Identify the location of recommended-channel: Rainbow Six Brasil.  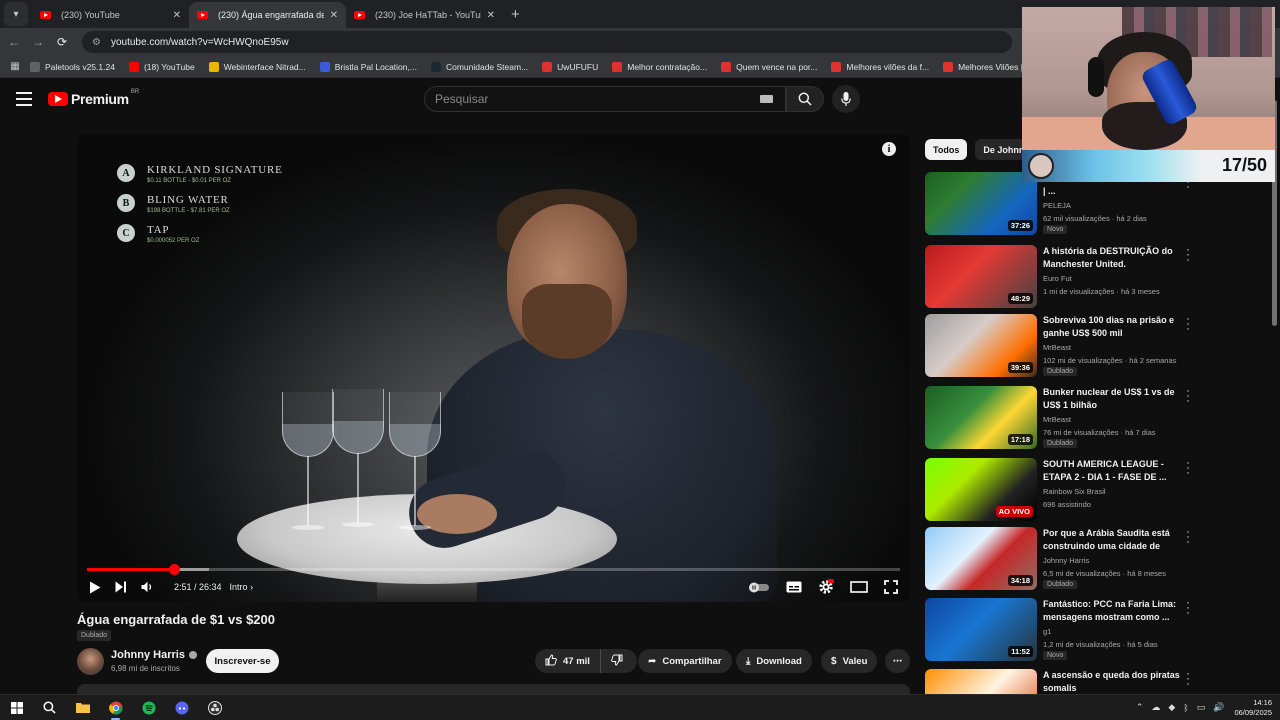
(1074, 491).